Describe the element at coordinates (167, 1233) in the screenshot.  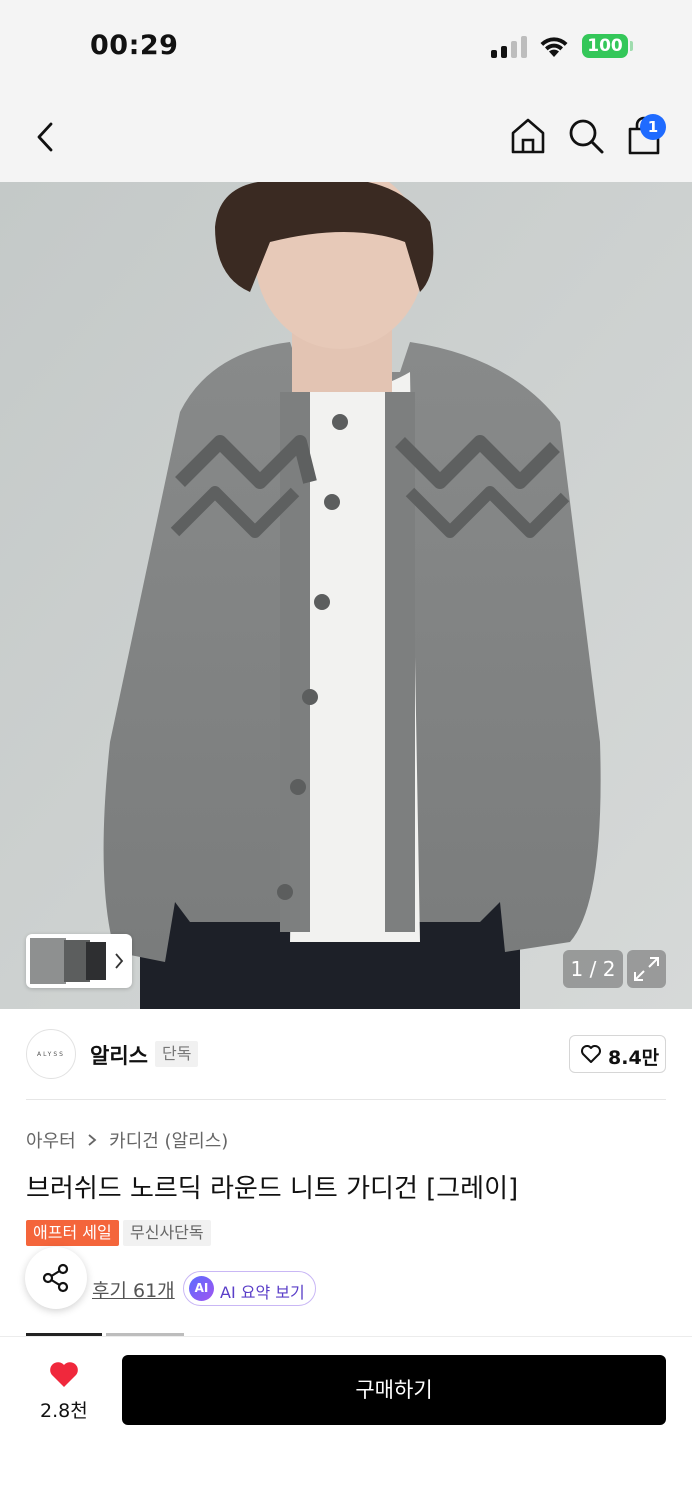
I see `exclusive-badge: 무신사단독` at that location.